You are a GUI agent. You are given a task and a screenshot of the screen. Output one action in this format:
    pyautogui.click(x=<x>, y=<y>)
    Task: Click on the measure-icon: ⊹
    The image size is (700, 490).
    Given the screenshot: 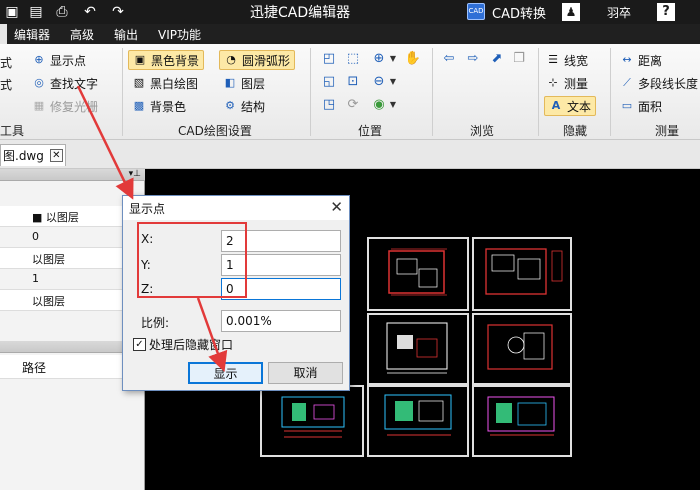 What is the action you would take?
    pyautogui.click(x=553, y=82)
    